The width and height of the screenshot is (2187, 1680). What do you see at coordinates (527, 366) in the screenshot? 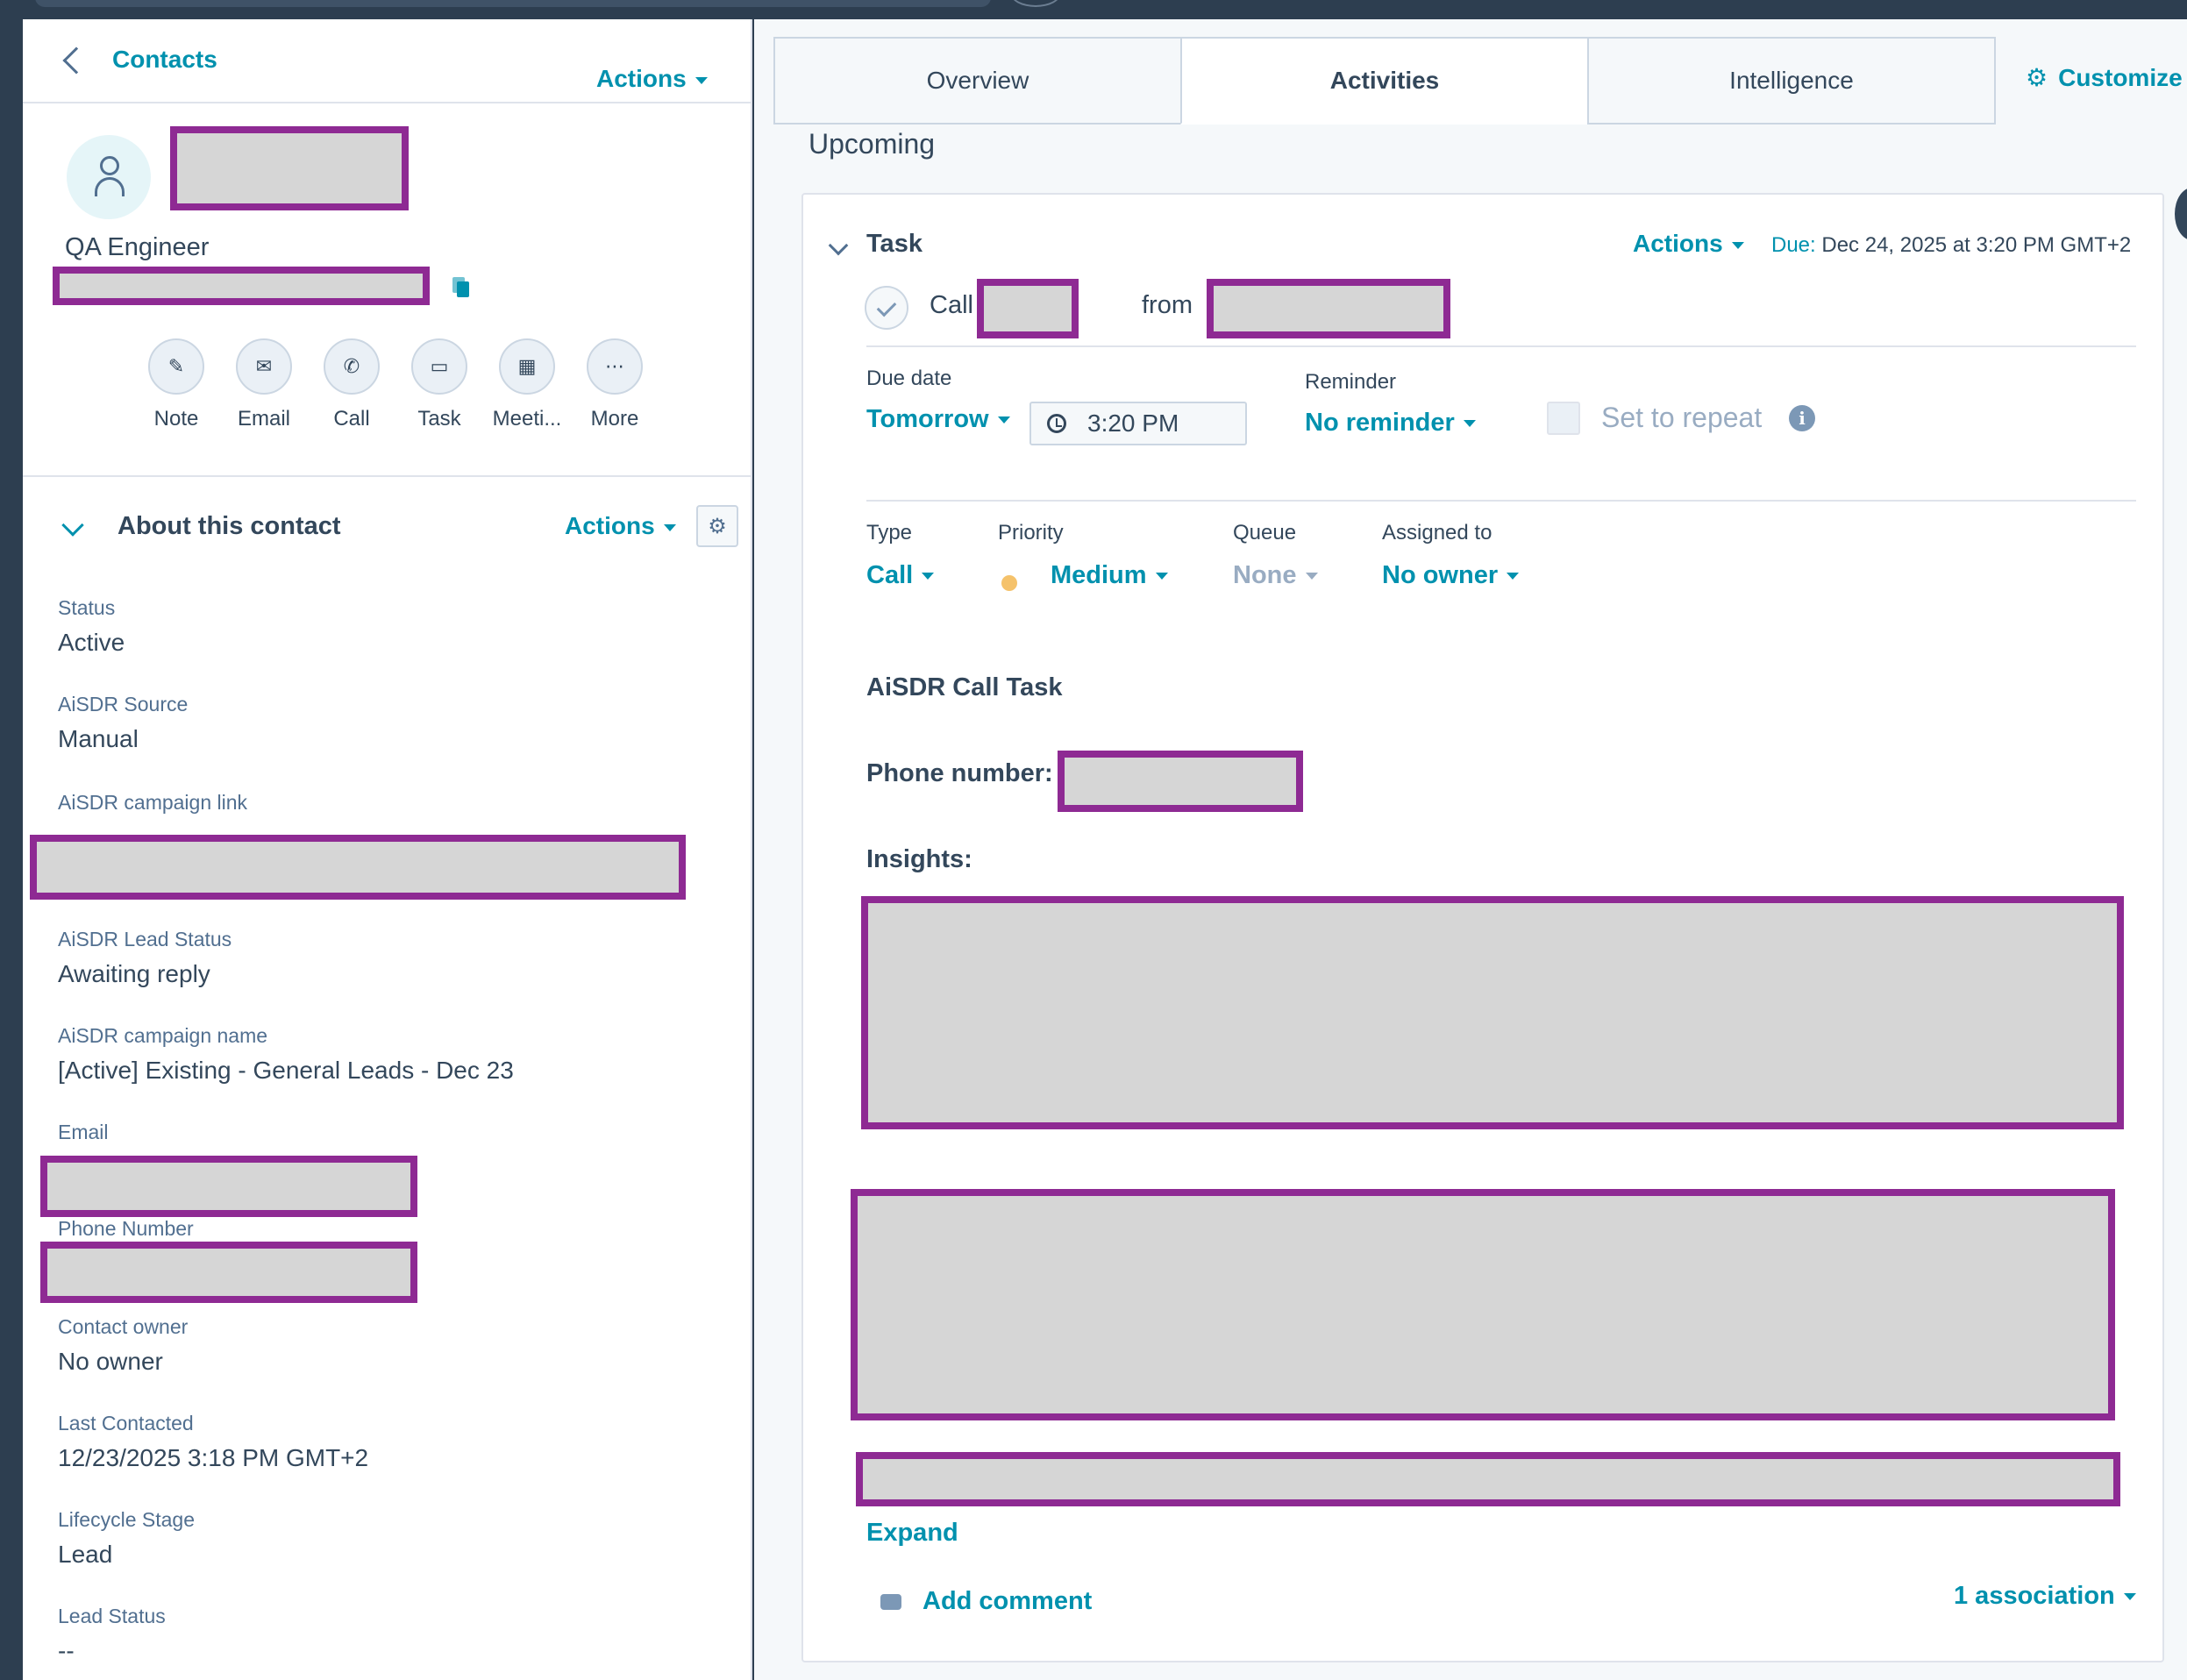
I see `calendar-icon: ▦` at bounding box center [527, 366].